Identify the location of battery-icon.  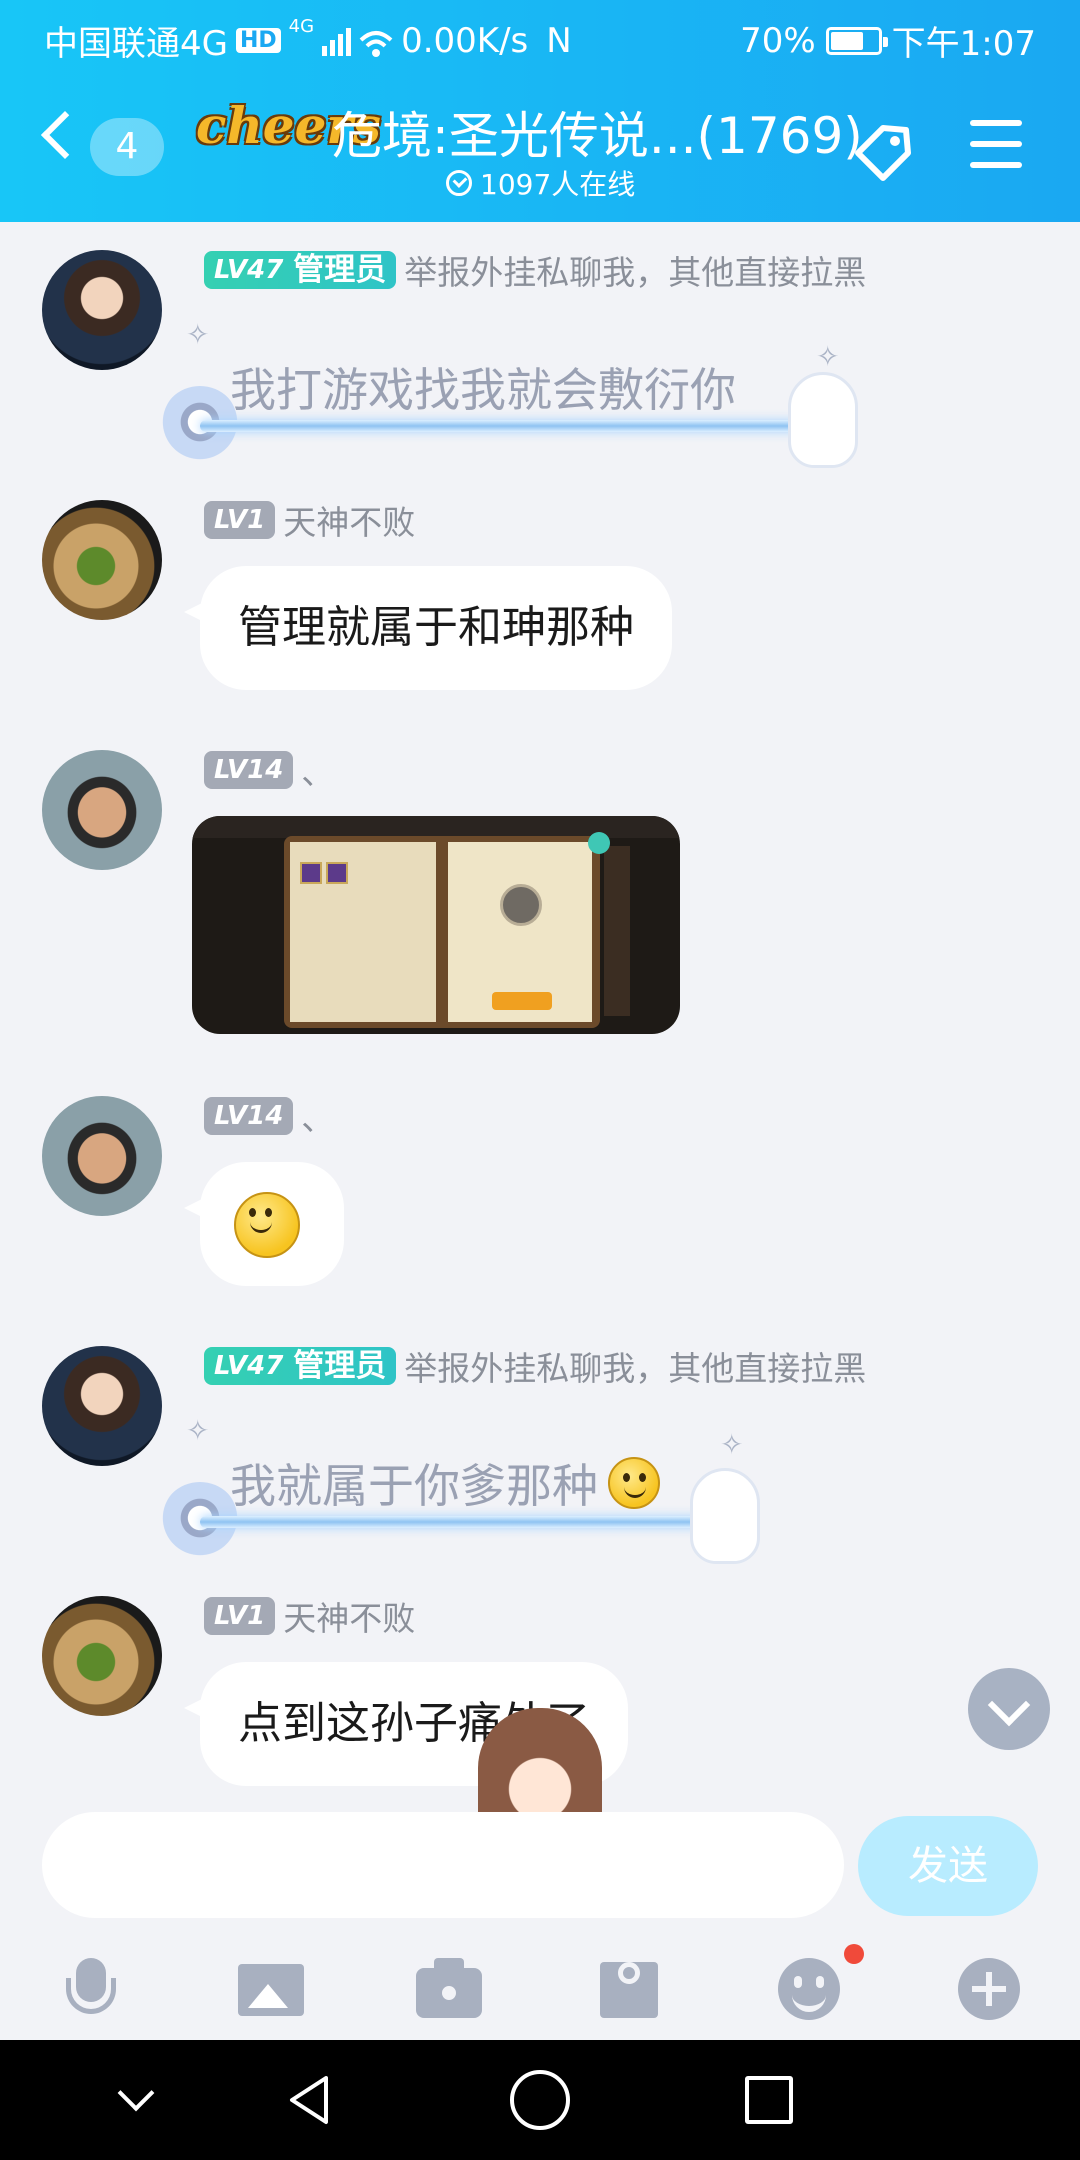
(856, 40).